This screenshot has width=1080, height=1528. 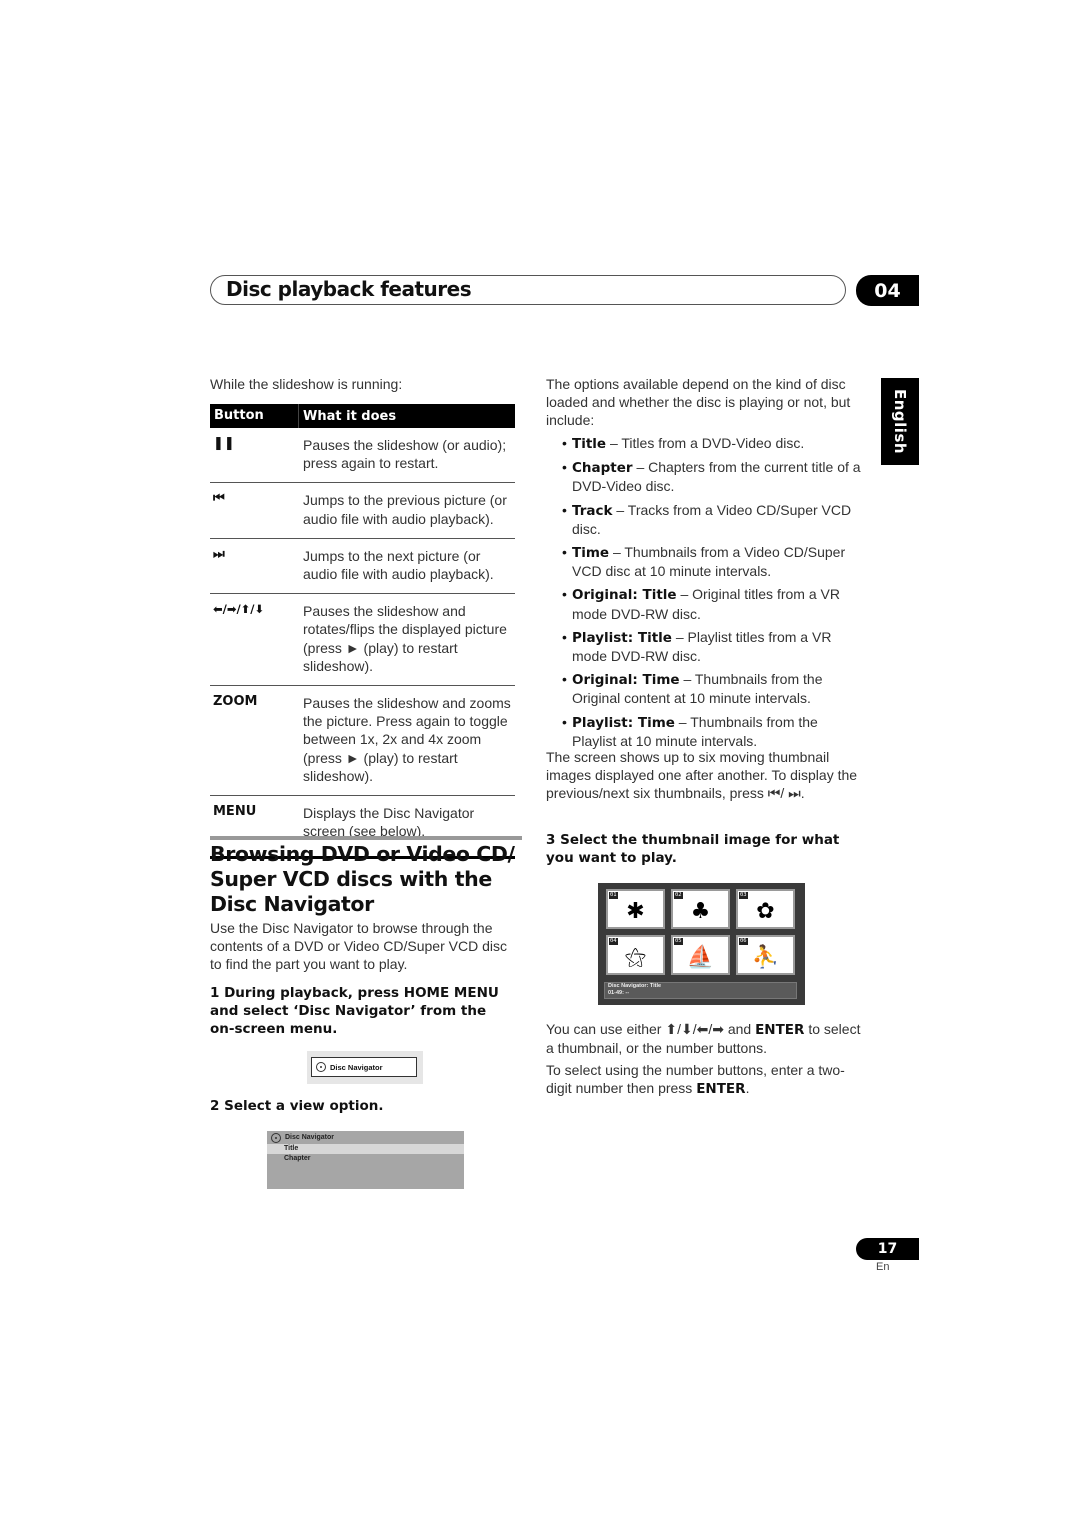 I want to click on skater-icon: ⛹, so click(x=765, y=957).